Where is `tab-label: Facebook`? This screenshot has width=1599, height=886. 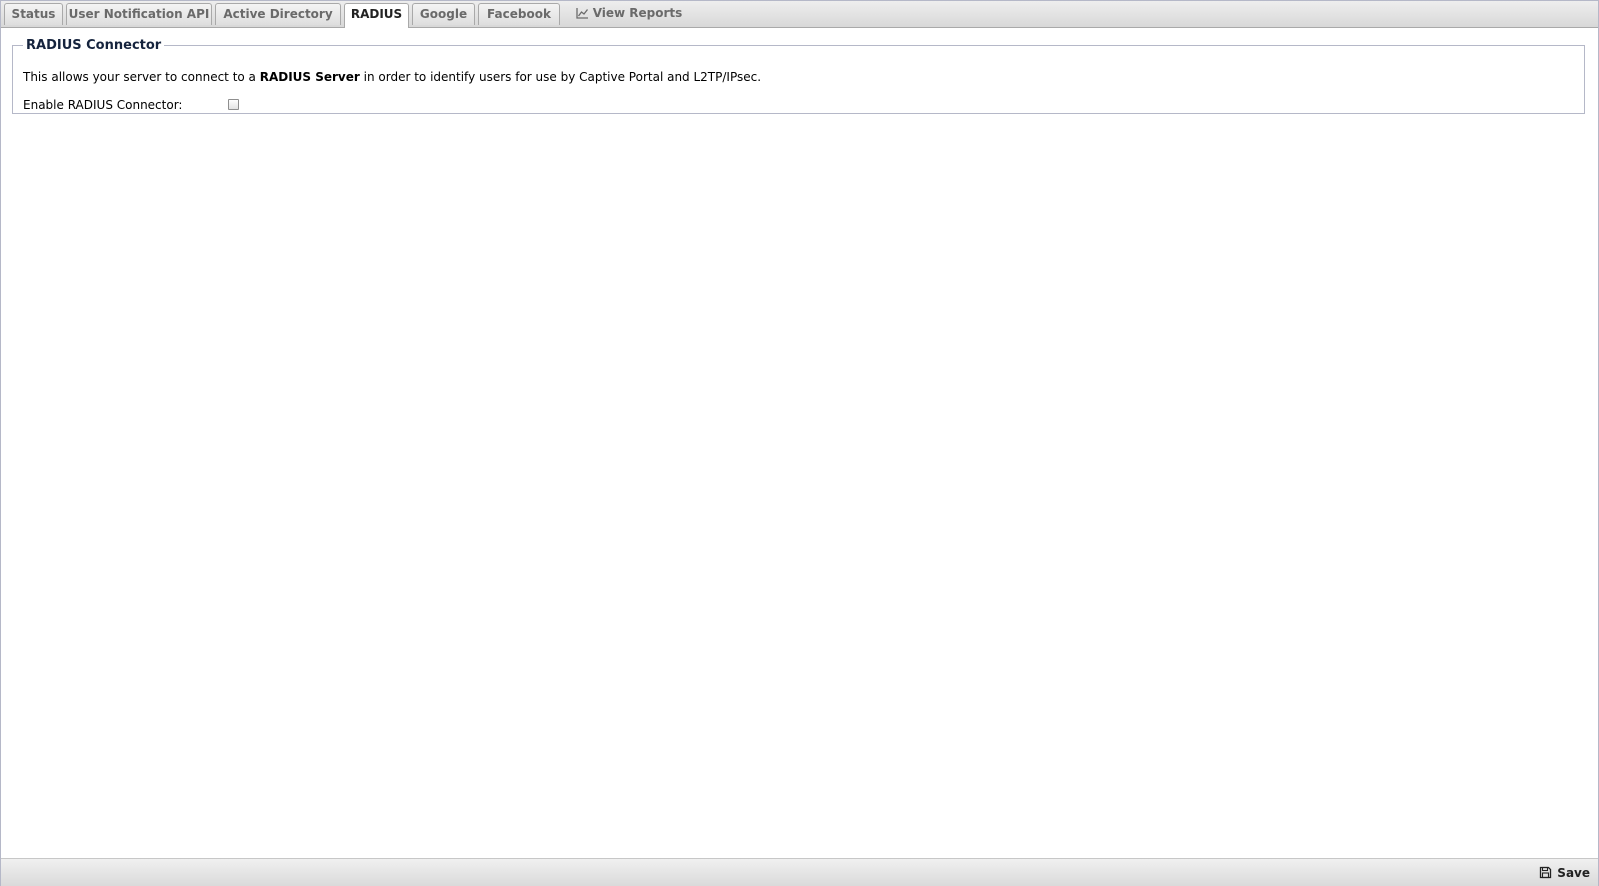
tab-label: Facebook is located at coordinates (519, 14).